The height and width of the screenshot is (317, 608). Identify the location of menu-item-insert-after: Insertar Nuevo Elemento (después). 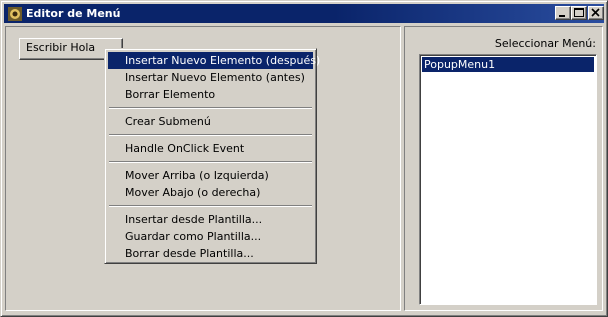
(214, 60).